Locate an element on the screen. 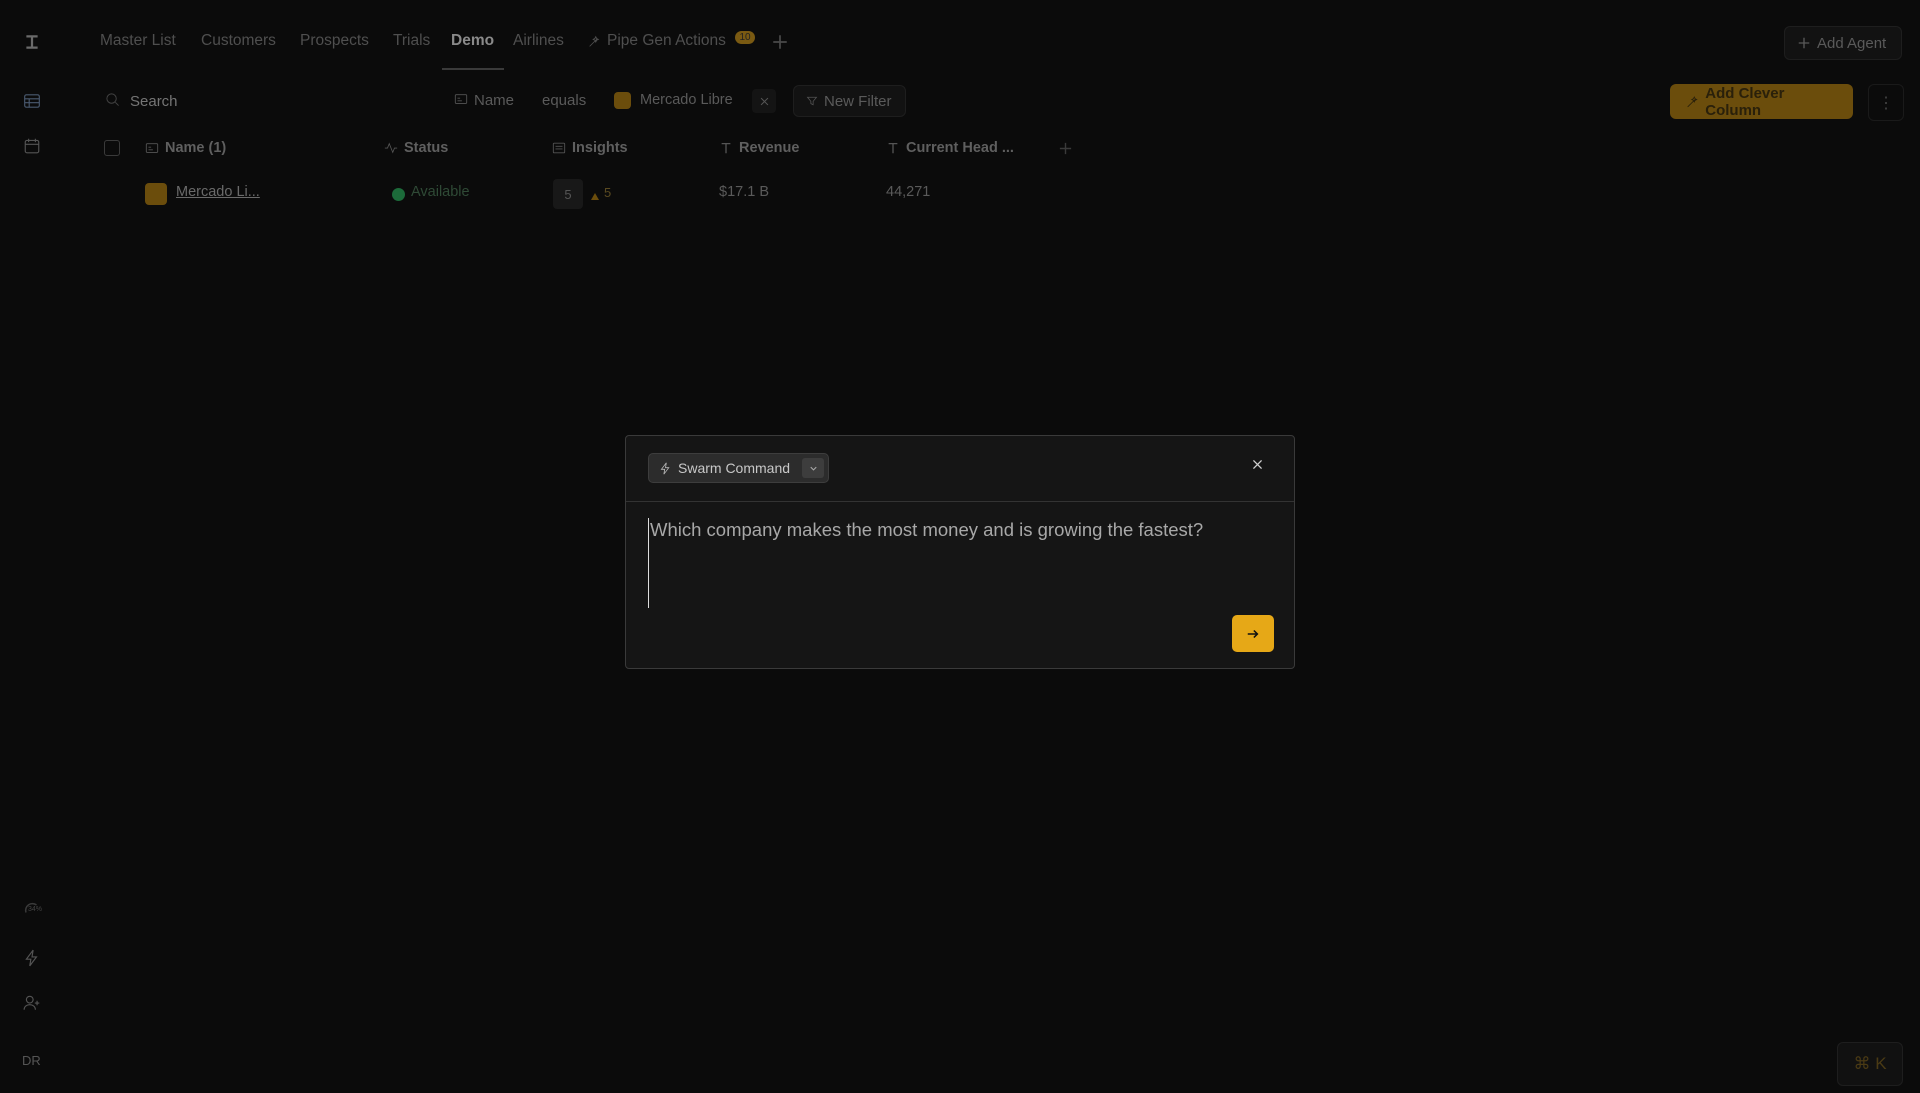 Image resolution: width=1920 pixels, height=1093 pixels. add-user-icon is located at coordinates (32, 1003).